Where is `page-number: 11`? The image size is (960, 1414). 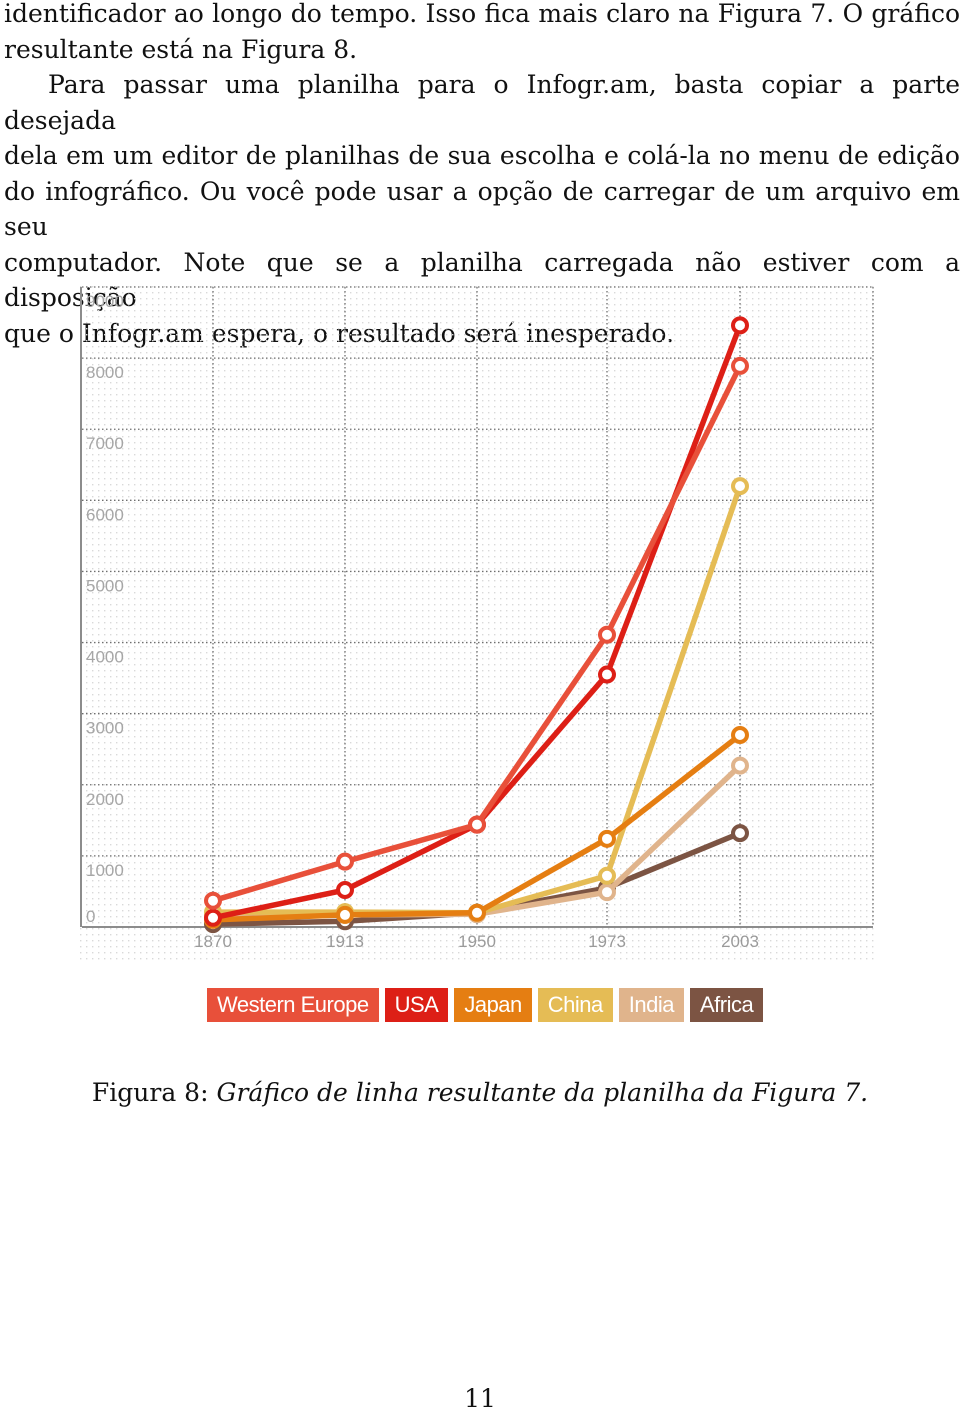
page-number: 11 is located at coordinates (480, 1398).